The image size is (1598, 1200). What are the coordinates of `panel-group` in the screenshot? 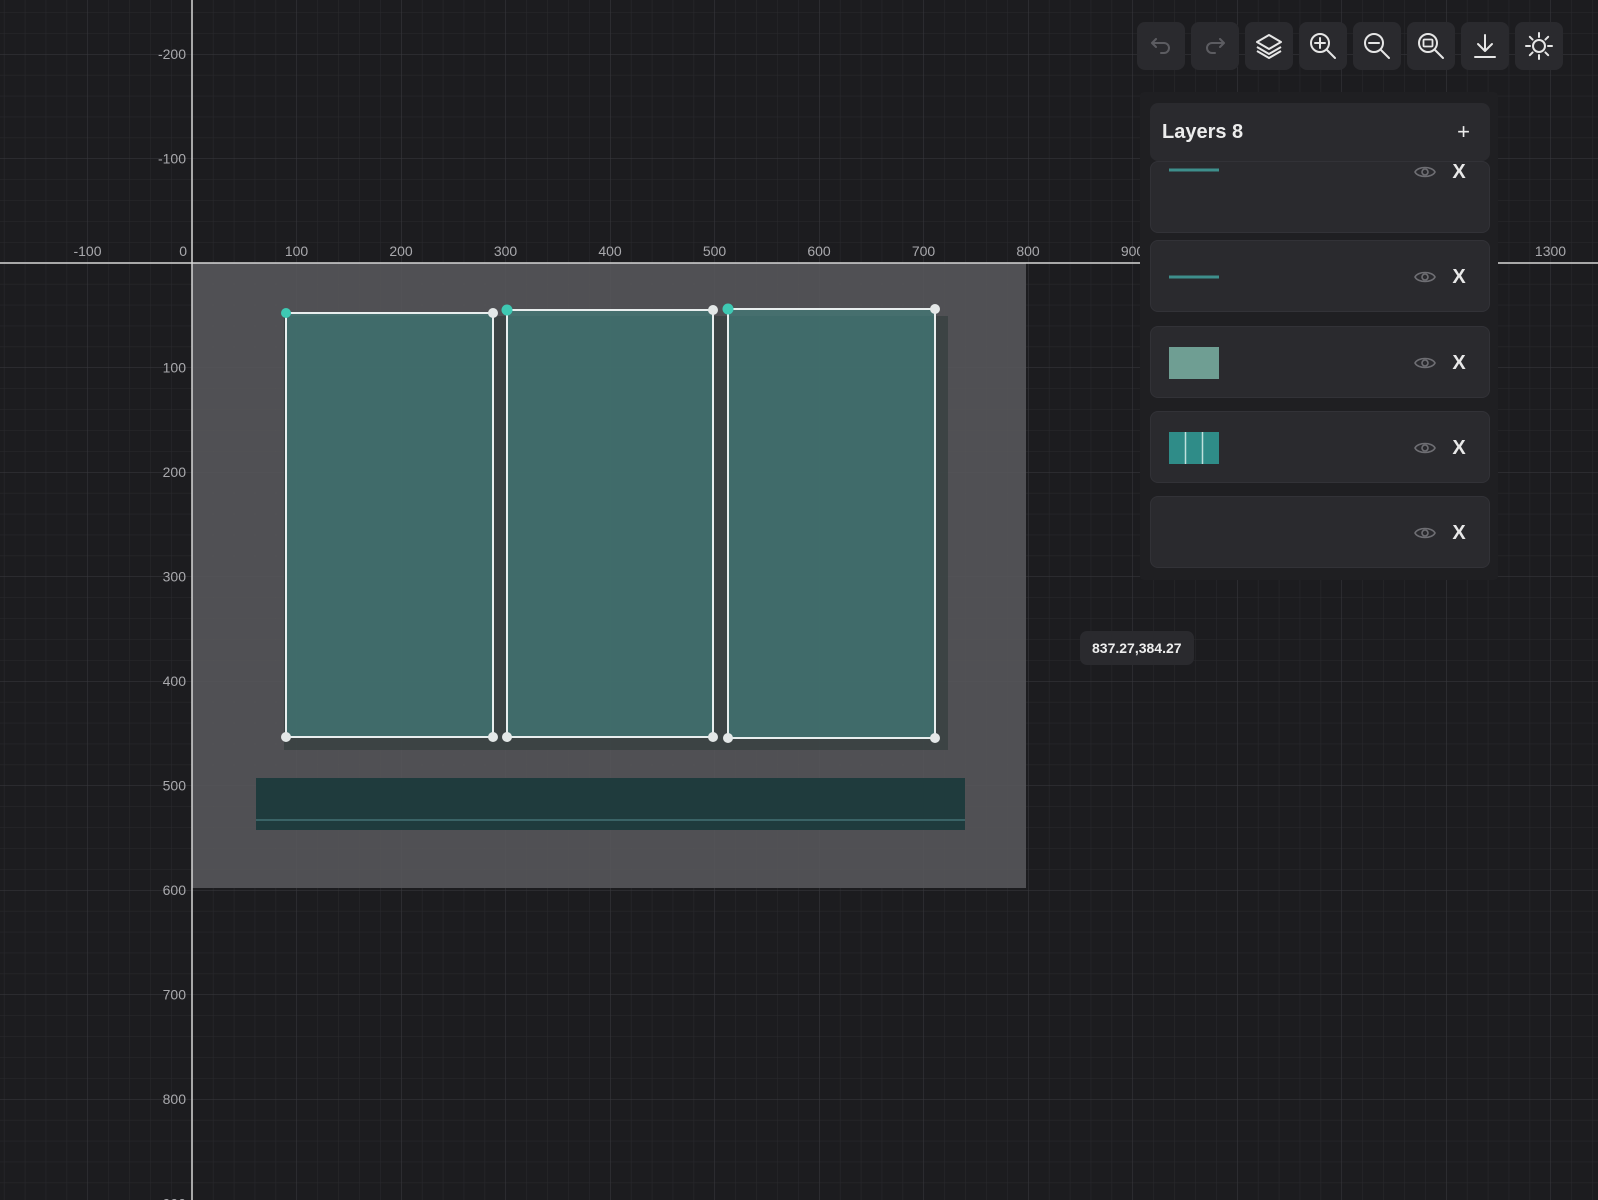 It's located at (610, 523).